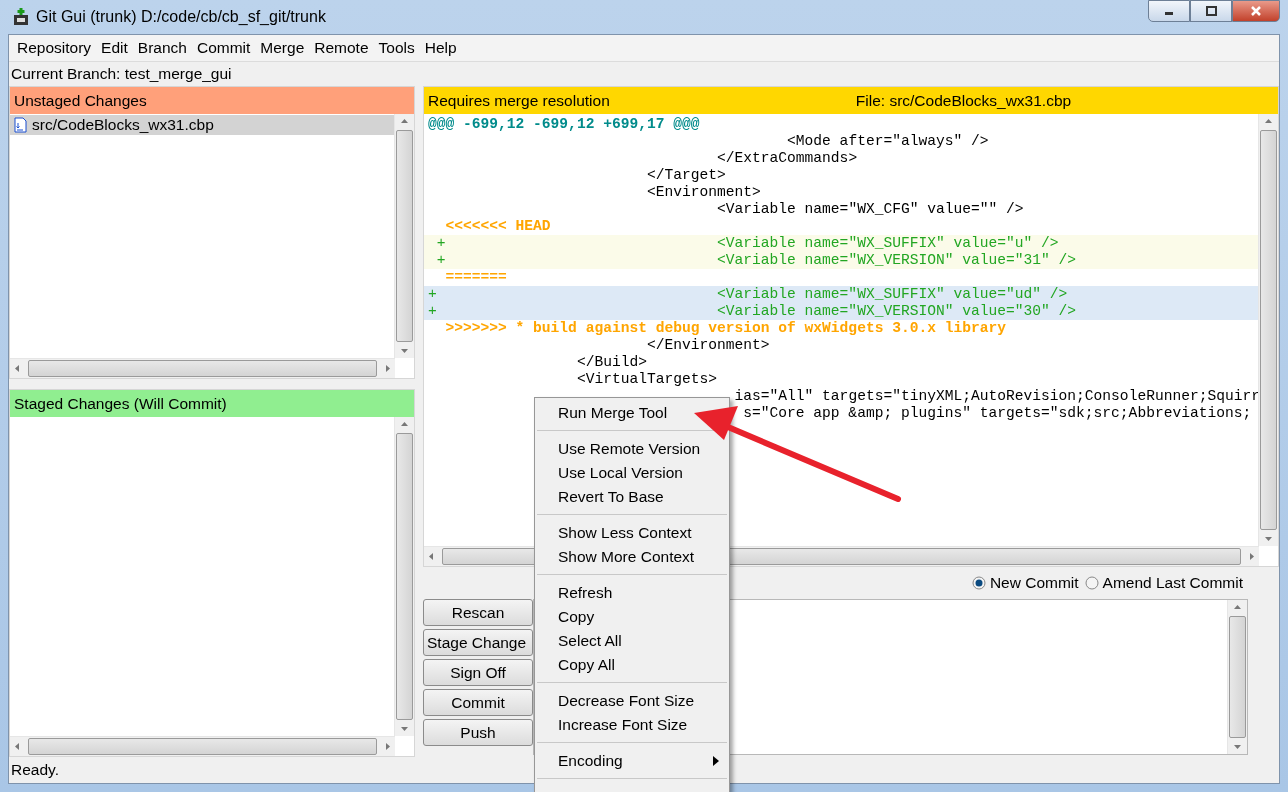 Image resolution: width=1288 pixels, height=792 pixels. I want to click on context-menu-item: Encoding, so click(632, 761).